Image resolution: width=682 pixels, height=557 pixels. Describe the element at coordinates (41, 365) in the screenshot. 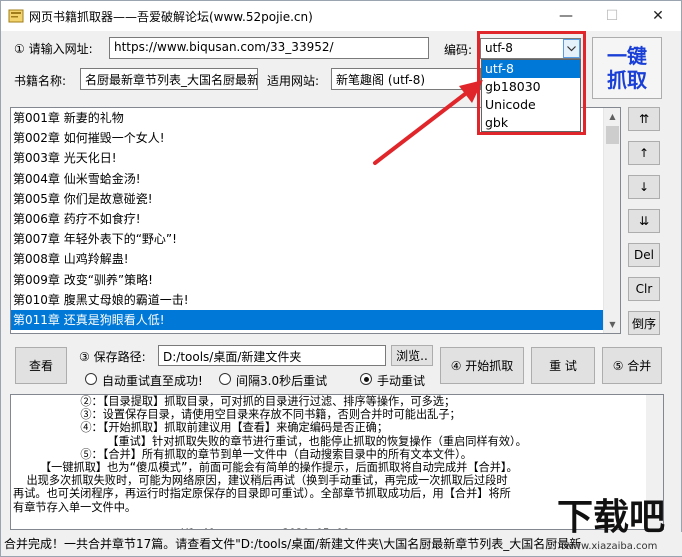

I see `view-button: 查看` at that location.